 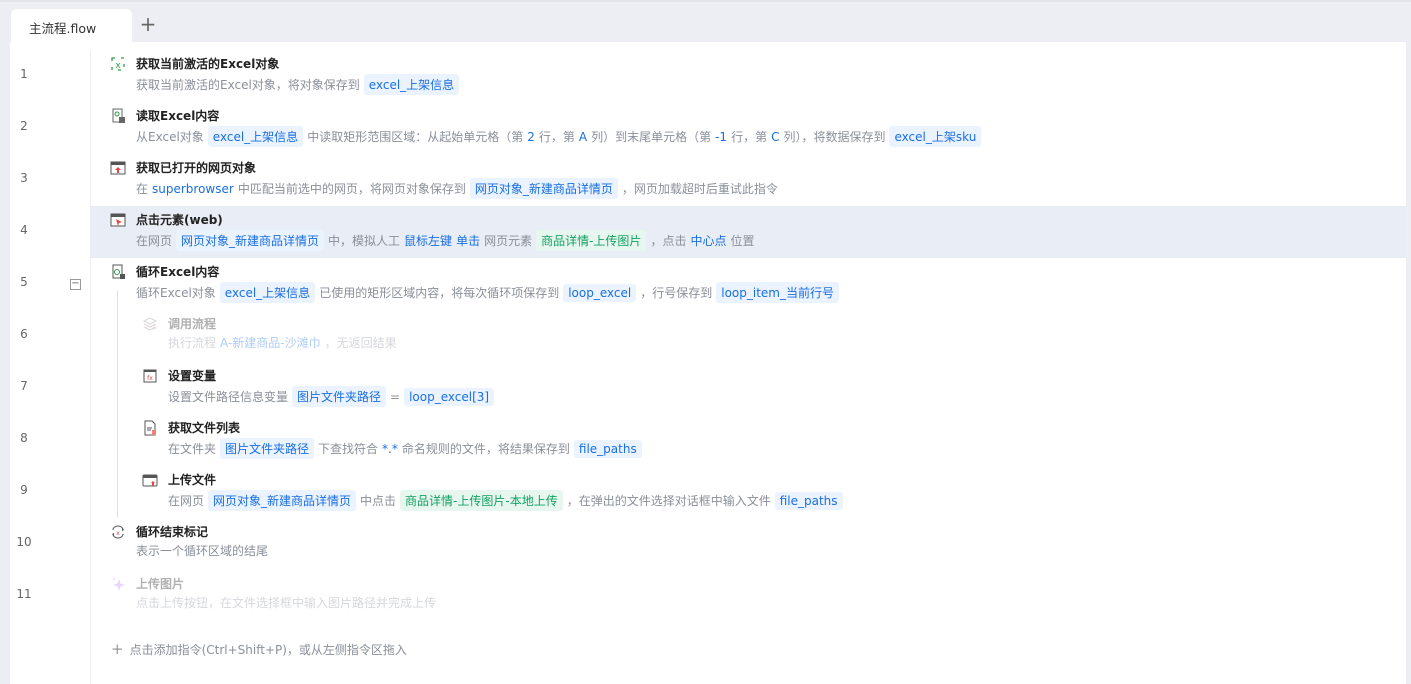 What do you see at coordinates (676, 293) in the screenshot?
I see `description-text: ，行号保存到` at bounding box center [676, 293].